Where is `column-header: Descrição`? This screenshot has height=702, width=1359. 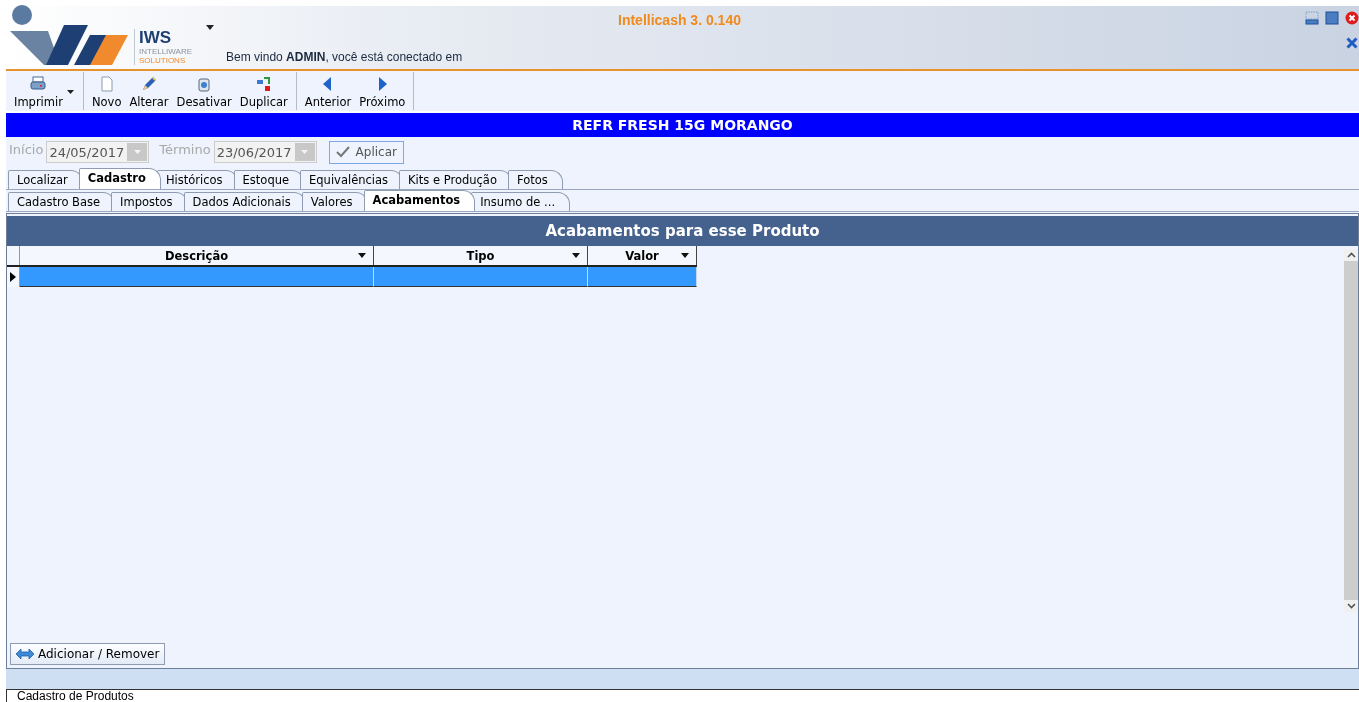
column-header: Descrição is located at coordinates (197, 255).